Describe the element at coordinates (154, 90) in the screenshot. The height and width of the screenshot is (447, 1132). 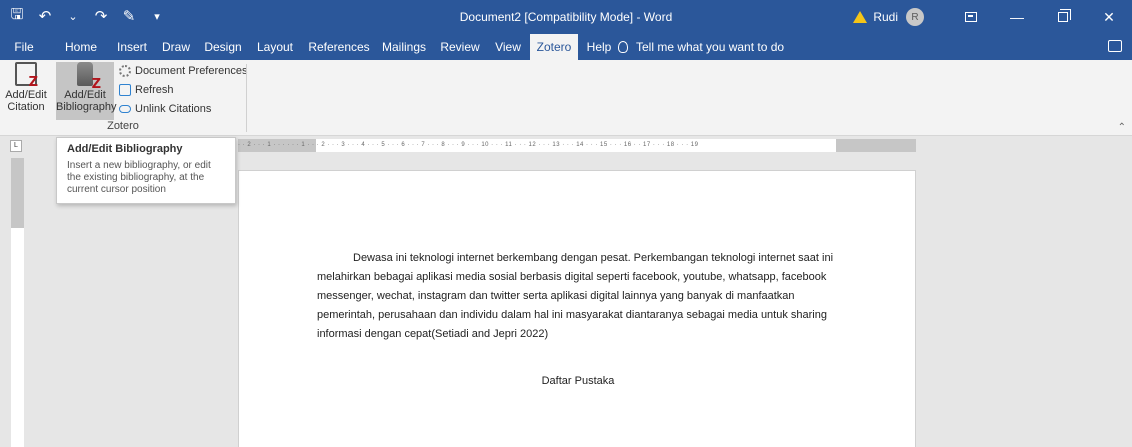
I see `refresh-label: Refresh` at that location.